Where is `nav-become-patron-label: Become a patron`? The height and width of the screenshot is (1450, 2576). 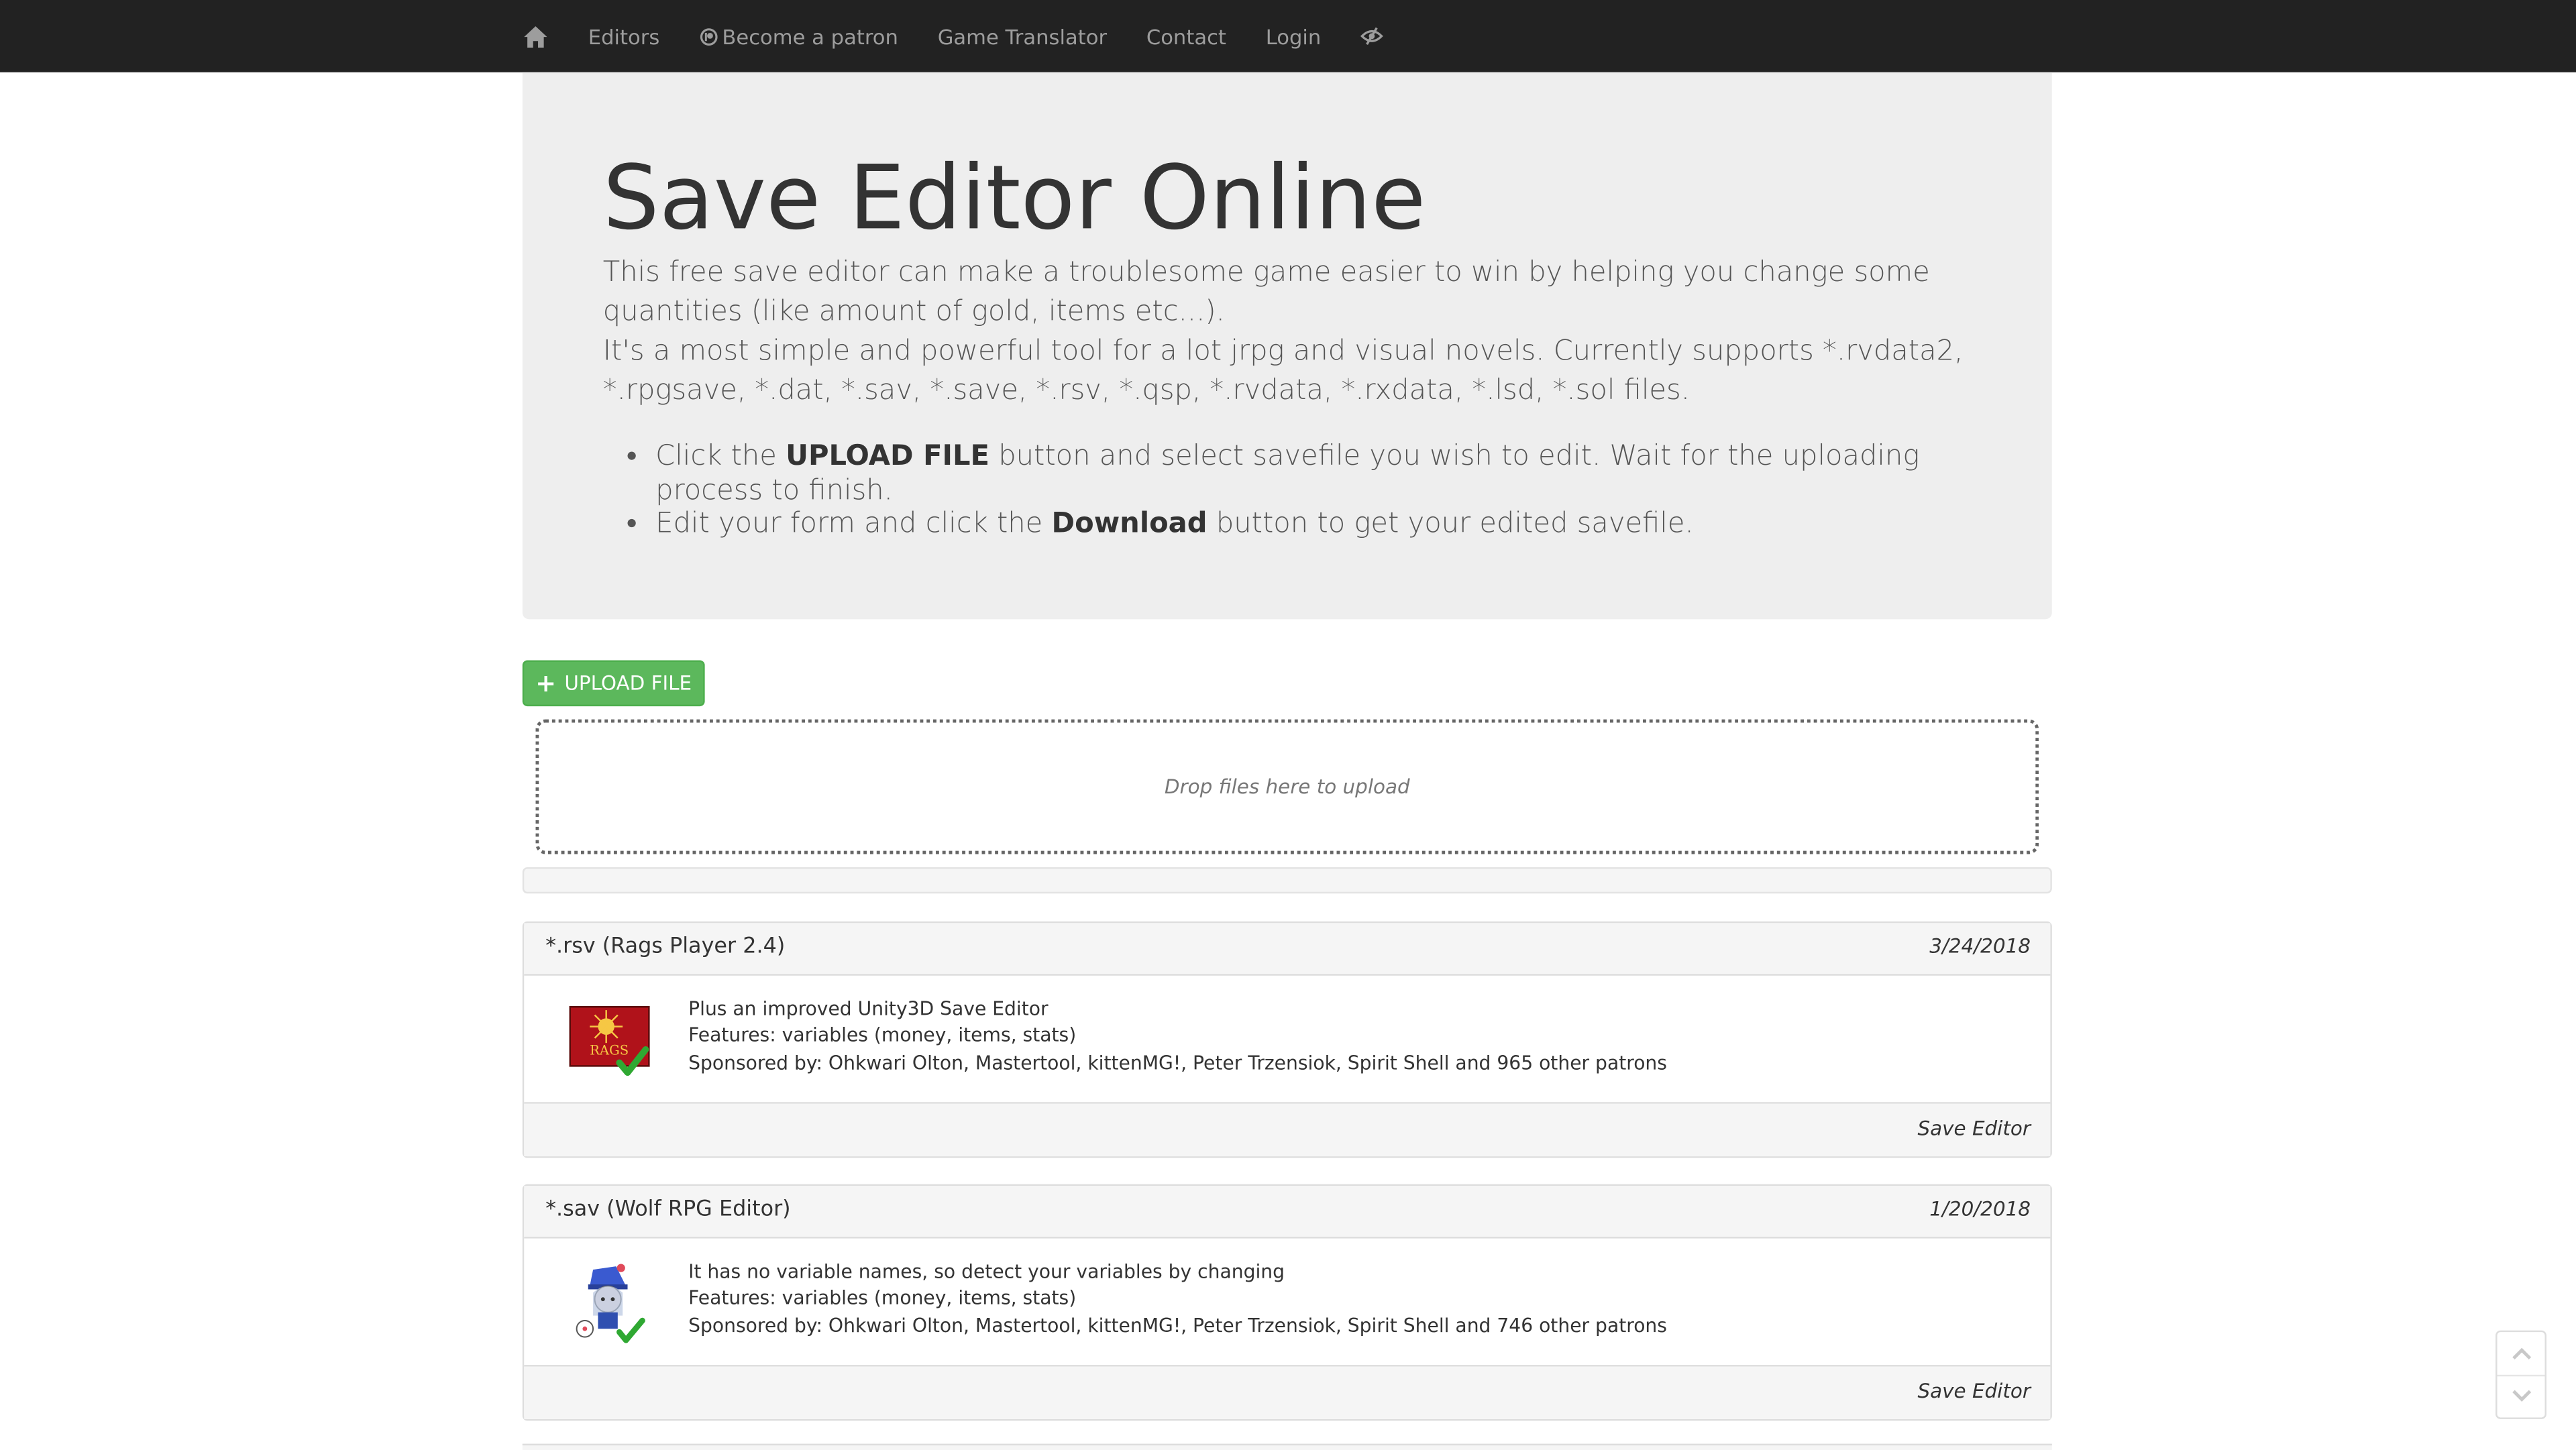
nav-become-patron-label: Become a patron is located at coordinates (810, 36).